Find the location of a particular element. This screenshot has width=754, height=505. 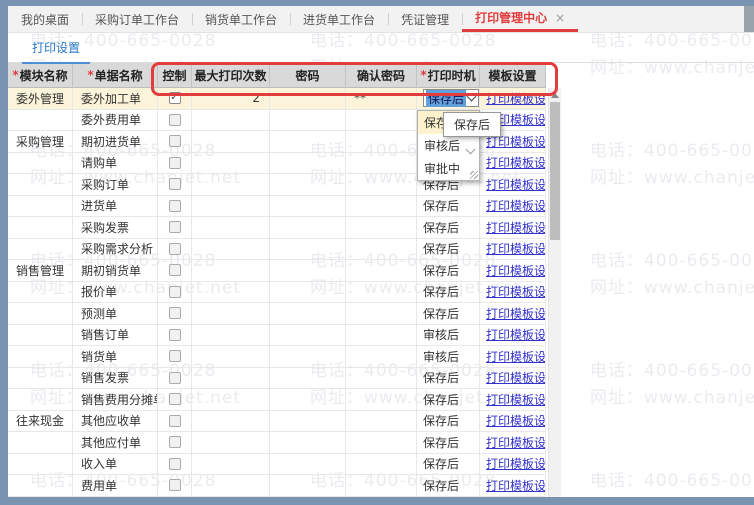

tab-item: 进货单工作台 is located at coordinates (339, 19).